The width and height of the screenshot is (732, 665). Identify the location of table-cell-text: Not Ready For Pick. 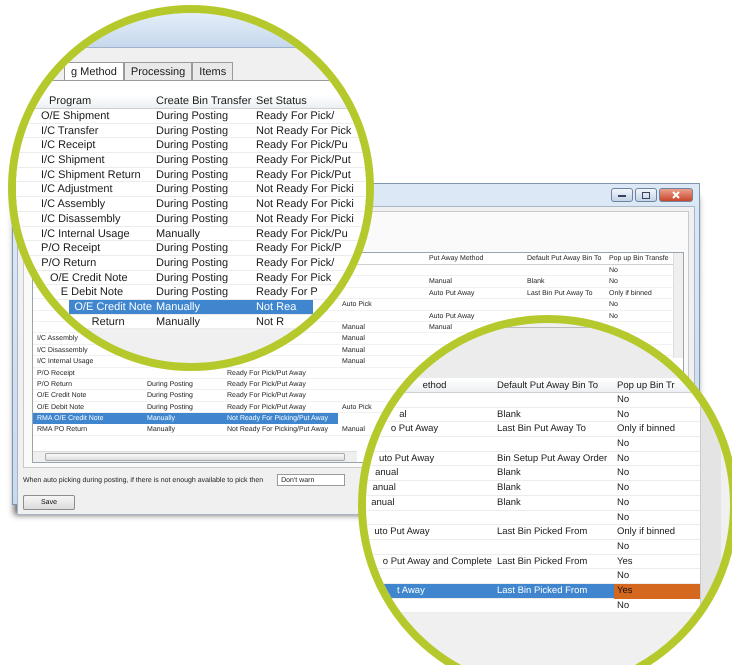
(303, 131).